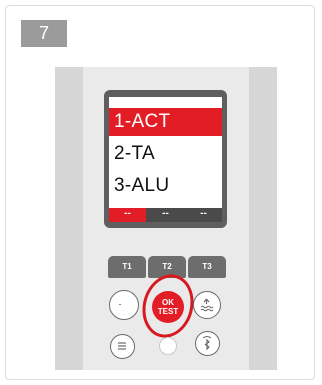  I want to click on step-number-badge: 7, so click(44, 33).